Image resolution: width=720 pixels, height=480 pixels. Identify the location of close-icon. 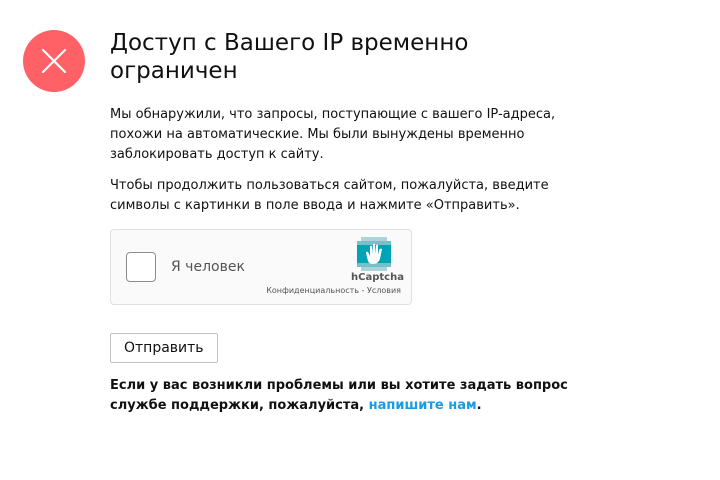
(54, 61).